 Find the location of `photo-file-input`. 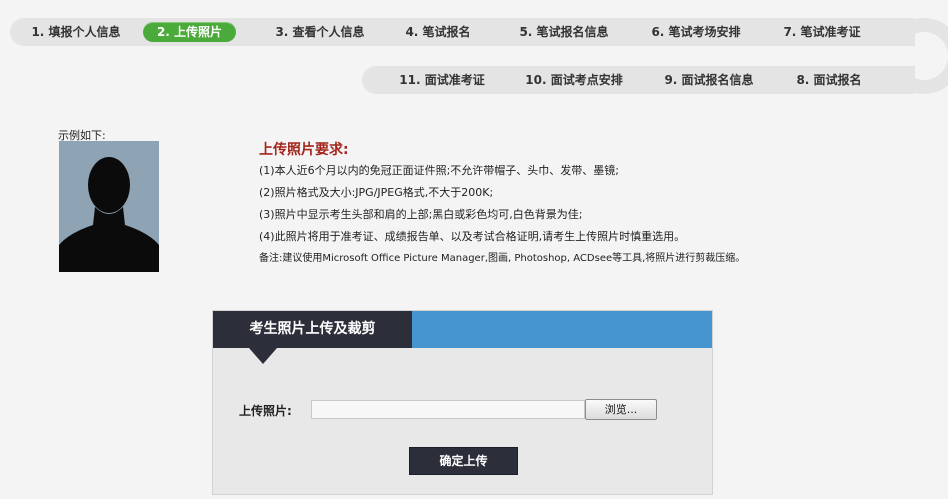

photo-file-input is located at coordinates (448, 409).